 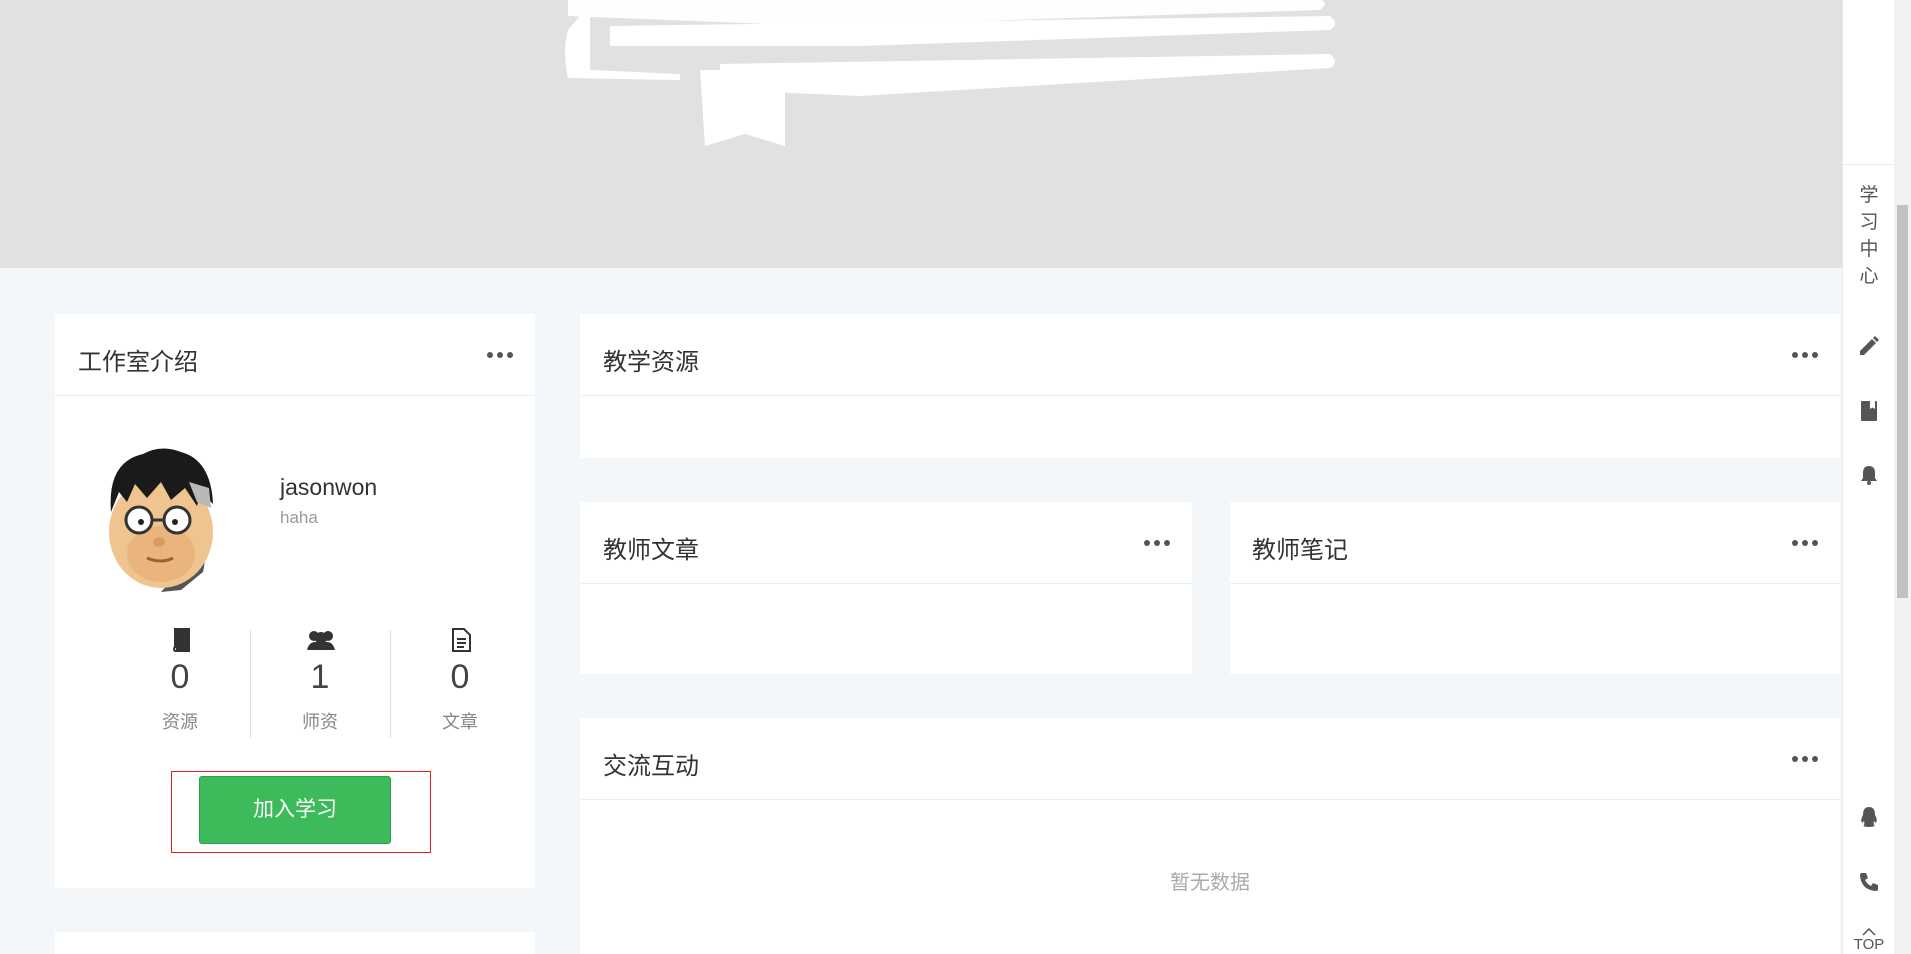 I want to click on stat-articles: 0 文章, so click(x=460, y=680).